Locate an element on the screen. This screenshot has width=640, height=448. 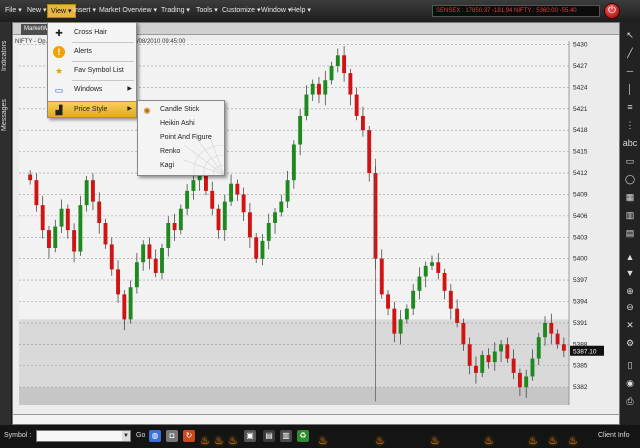
menu-item-label: Heikin Ashi is located at coordinates (177, 123).